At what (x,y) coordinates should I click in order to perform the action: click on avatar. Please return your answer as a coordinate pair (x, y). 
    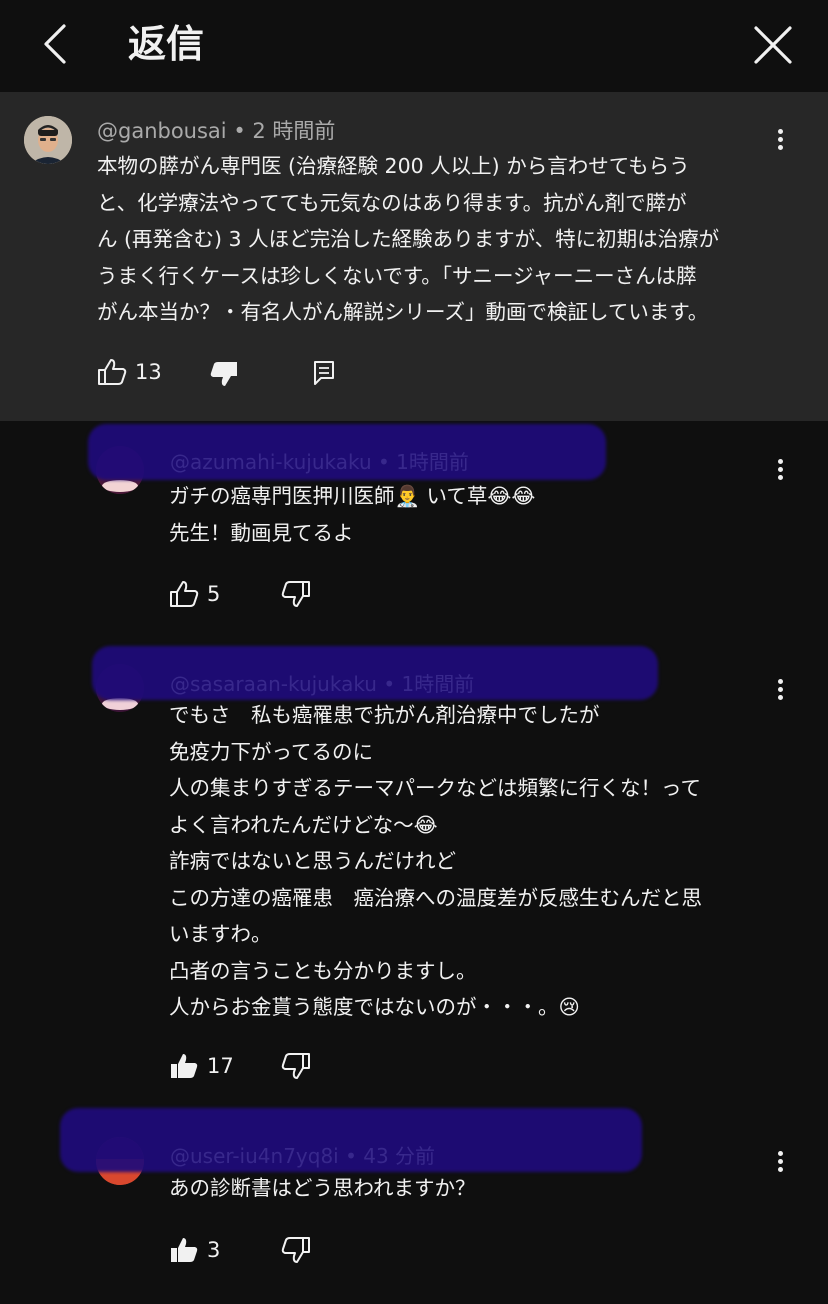
    Looking at the image, I should click on (48, 140).